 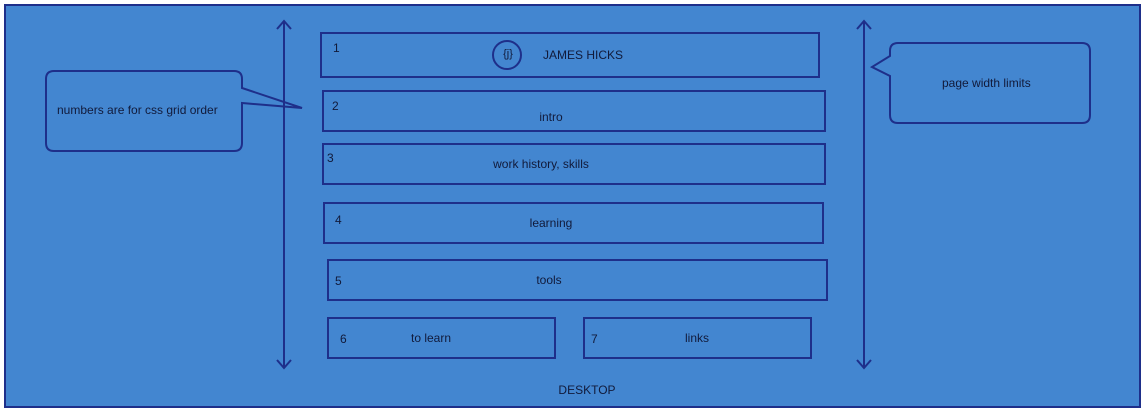 What do you see at coordinates (986, 83) in the screenshot?
I see `right-callout-text: page width limits` at bounding box center [986, 83].